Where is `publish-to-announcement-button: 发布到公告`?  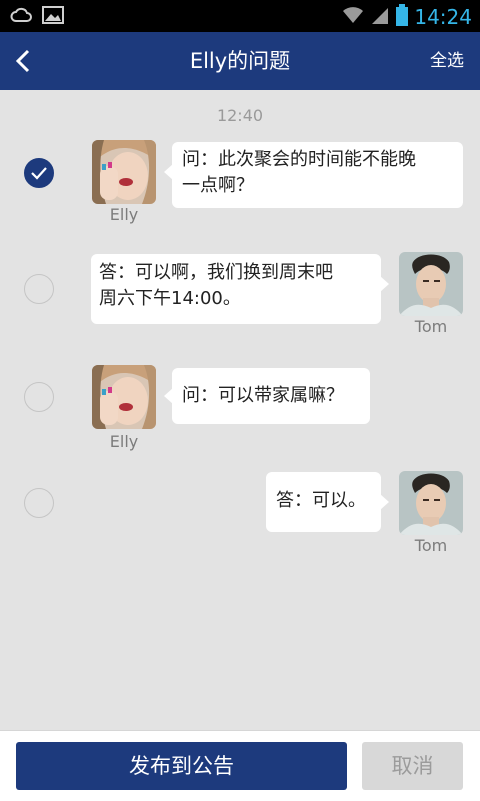
publish-to-announcement-button: 发布到公告 is located at coordinates (181, 766).